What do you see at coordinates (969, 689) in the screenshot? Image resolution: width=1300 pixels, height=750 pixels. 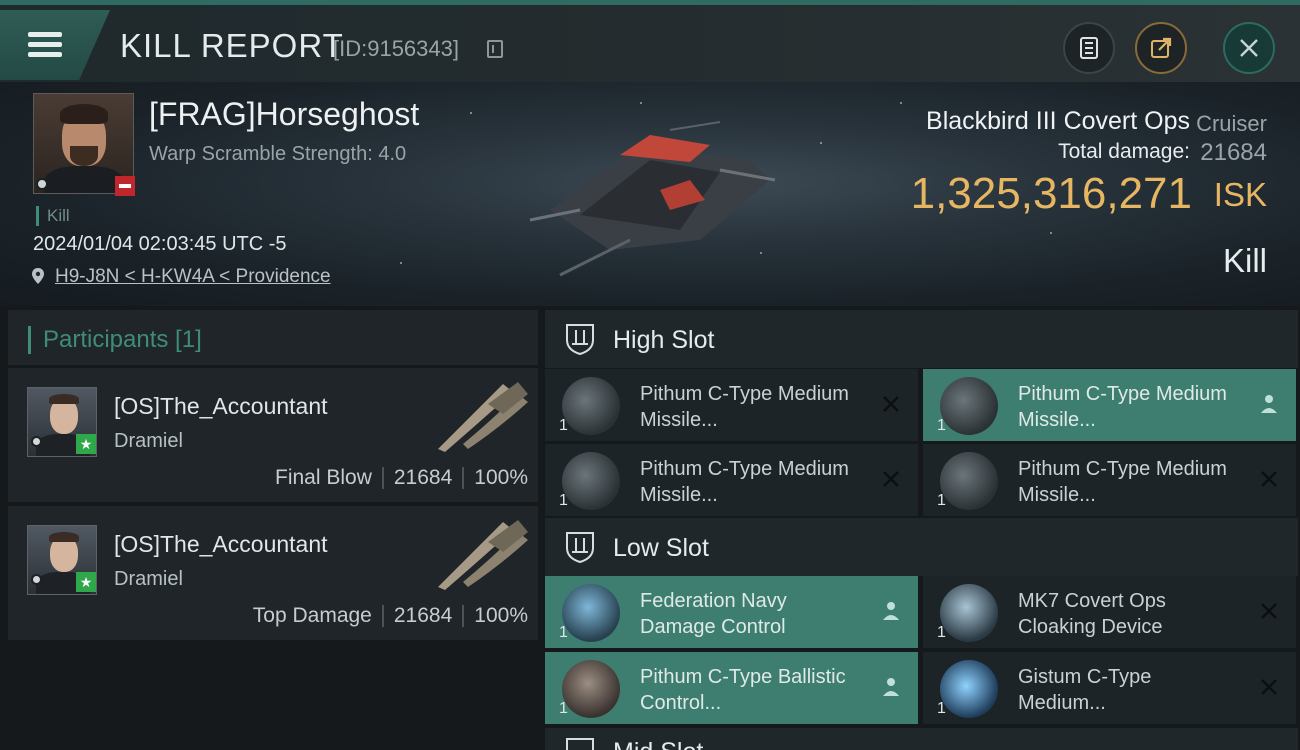 I see `shield-module-icon` at bounding box center [969, 689].